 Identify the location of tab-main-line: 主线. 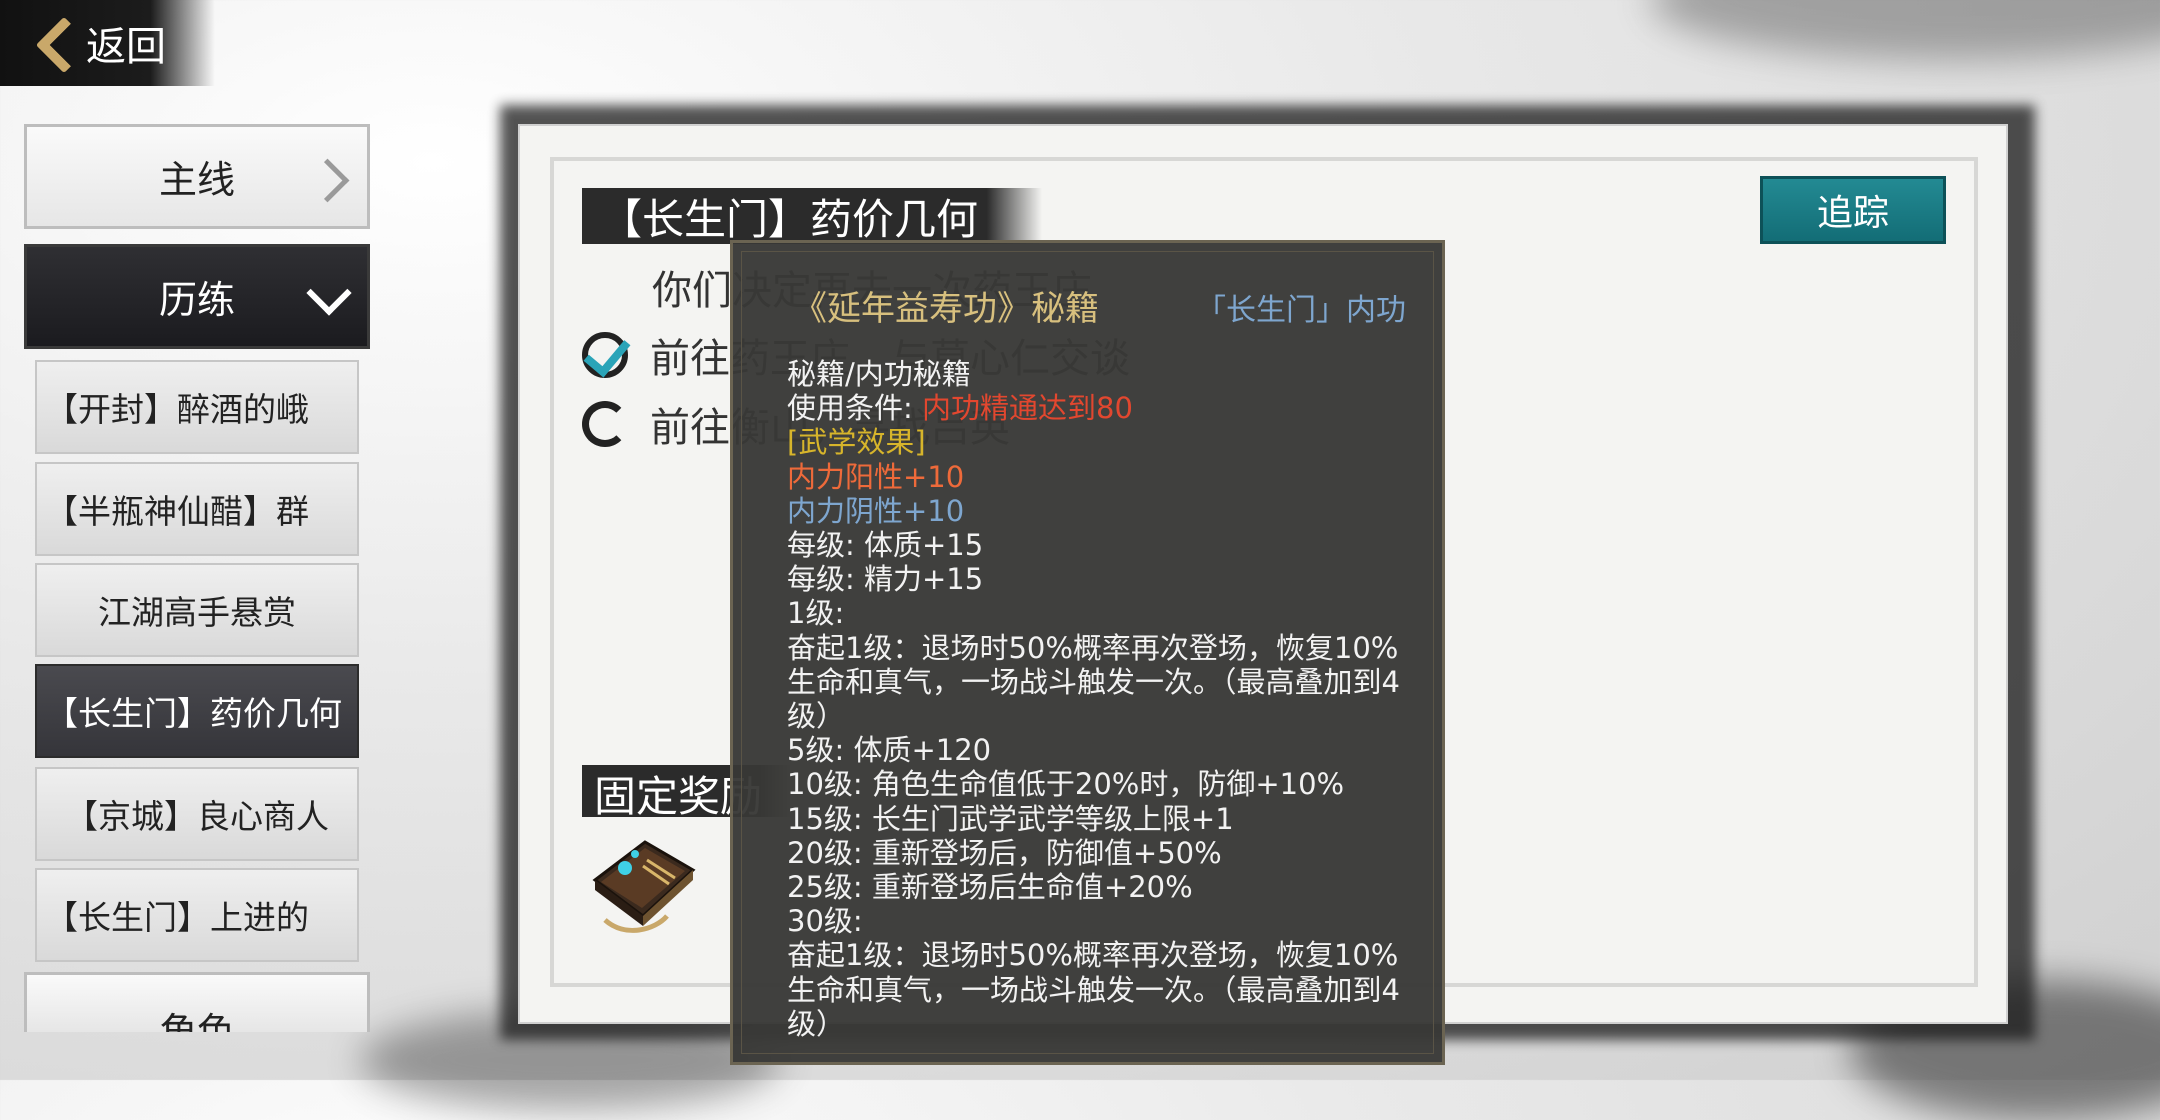
(197, 176).